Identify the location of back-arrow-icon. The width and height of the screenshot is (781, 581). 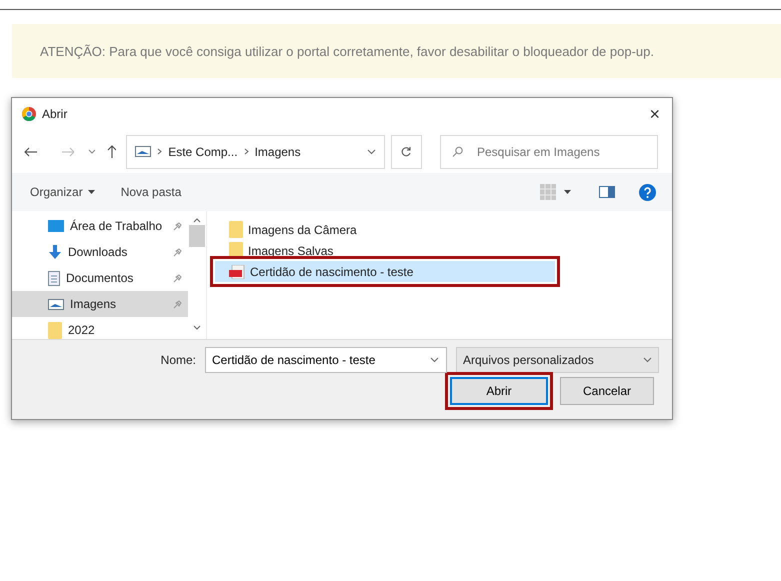
(30, 151).